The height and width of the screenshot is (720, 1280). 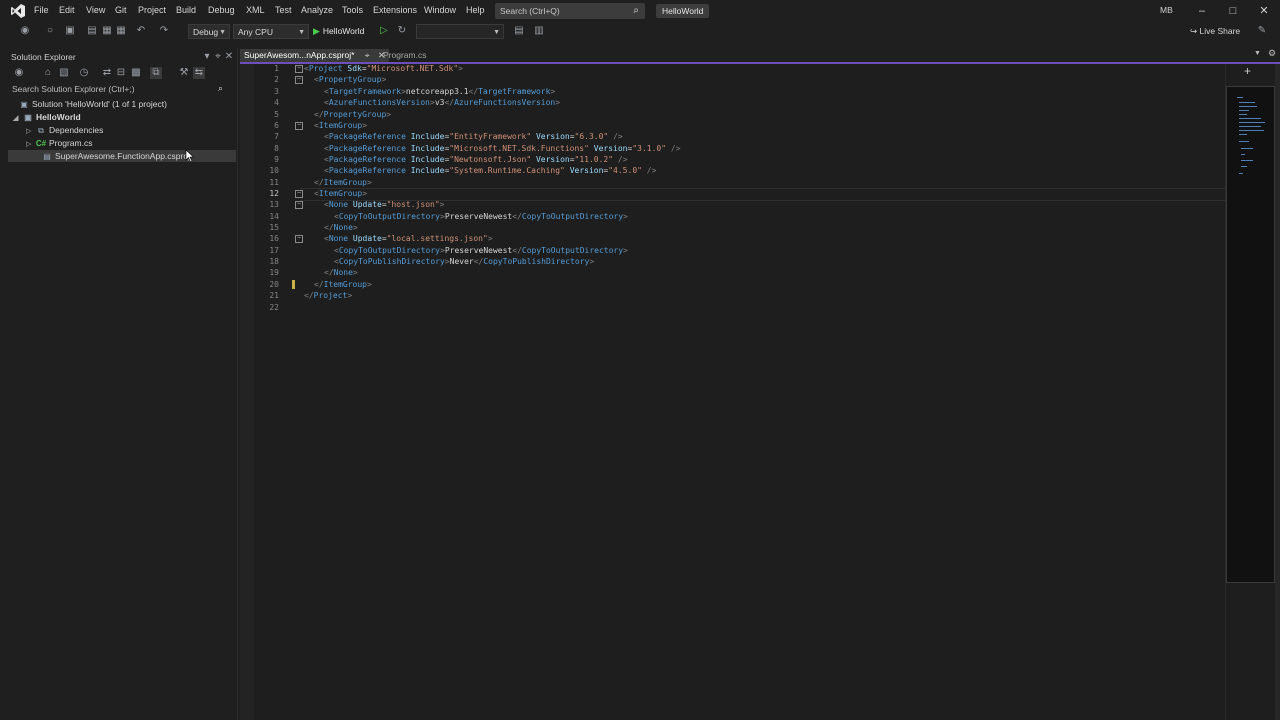 What do you see at coordinates (64, 73) in the screenshot?
I see `switch-views-icon: ▧` at bounding box center [64, 73].